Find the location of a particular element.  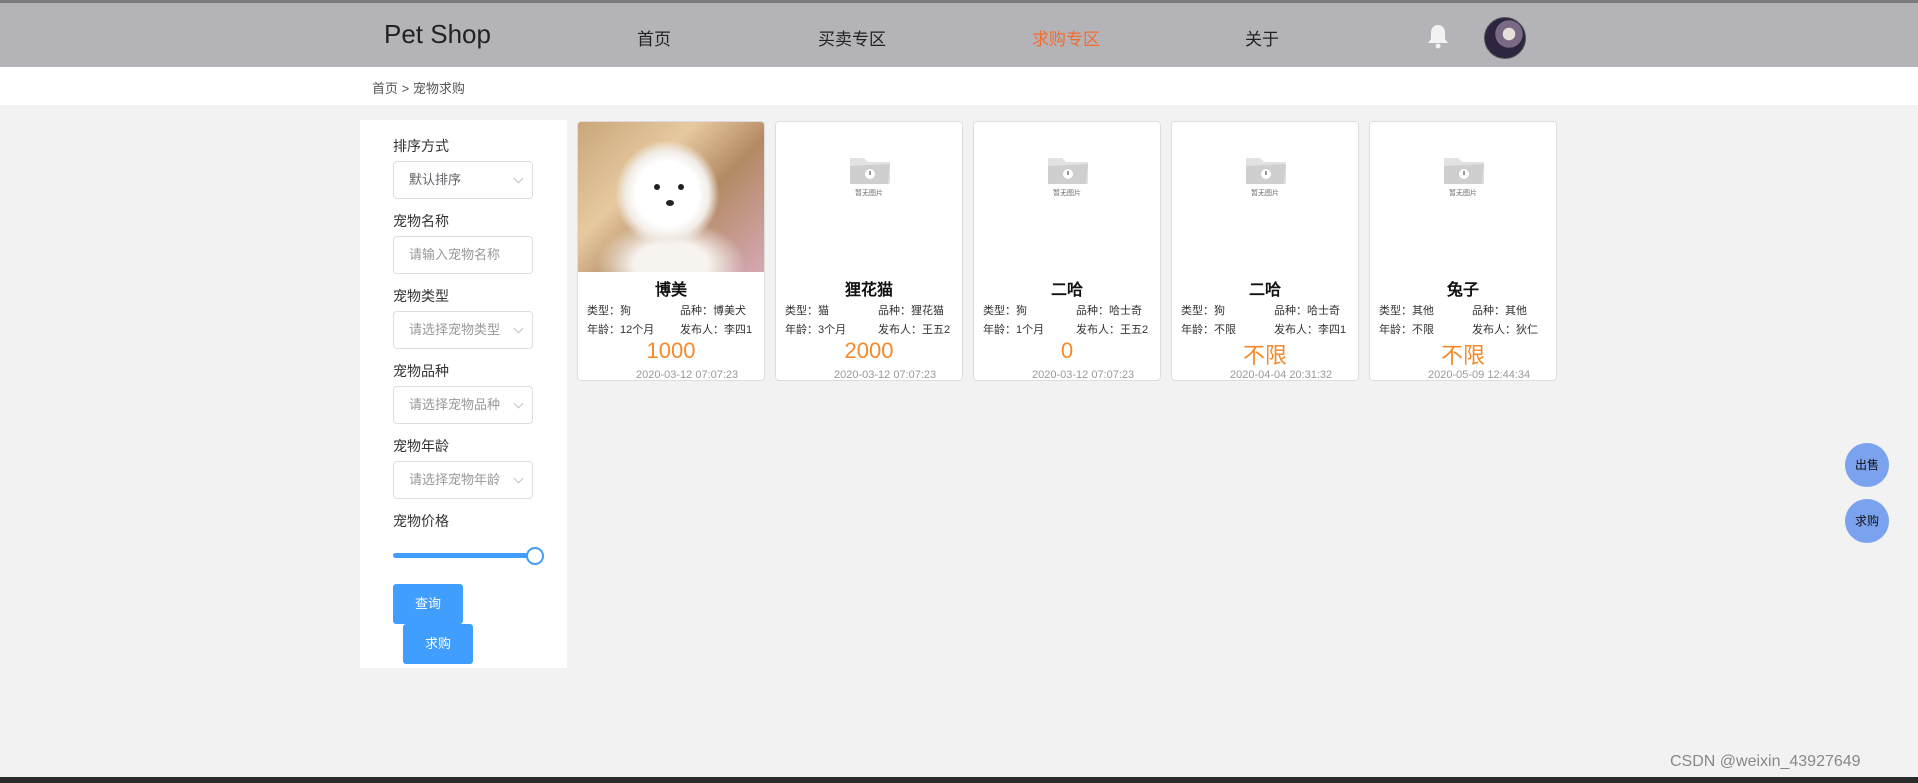

request-float-button: 求购 is located at coordinates (1867, 521).